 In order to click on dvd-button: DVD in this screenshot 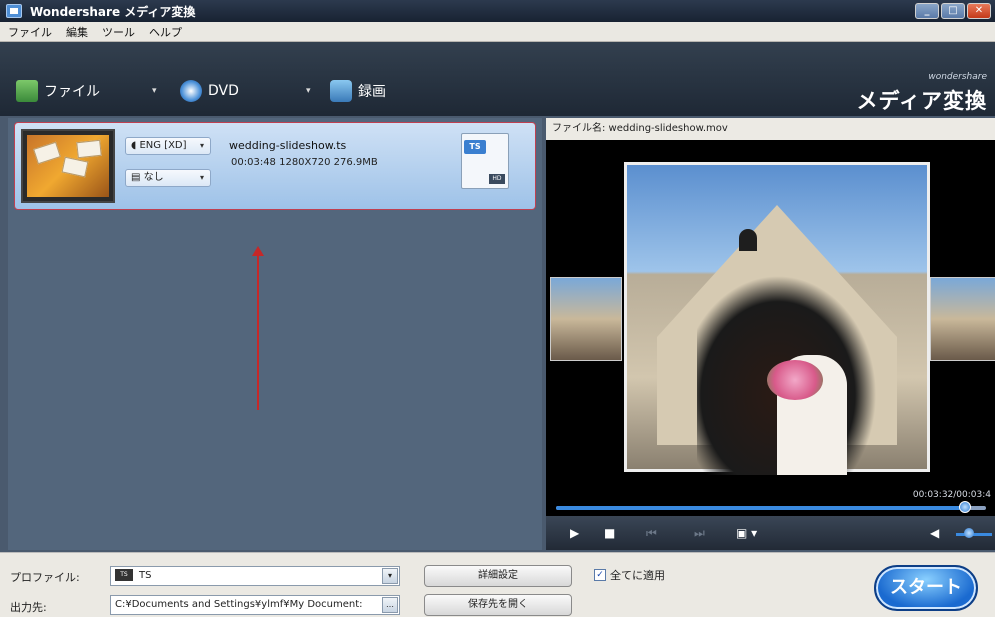, I will do `click(209, 91)`.